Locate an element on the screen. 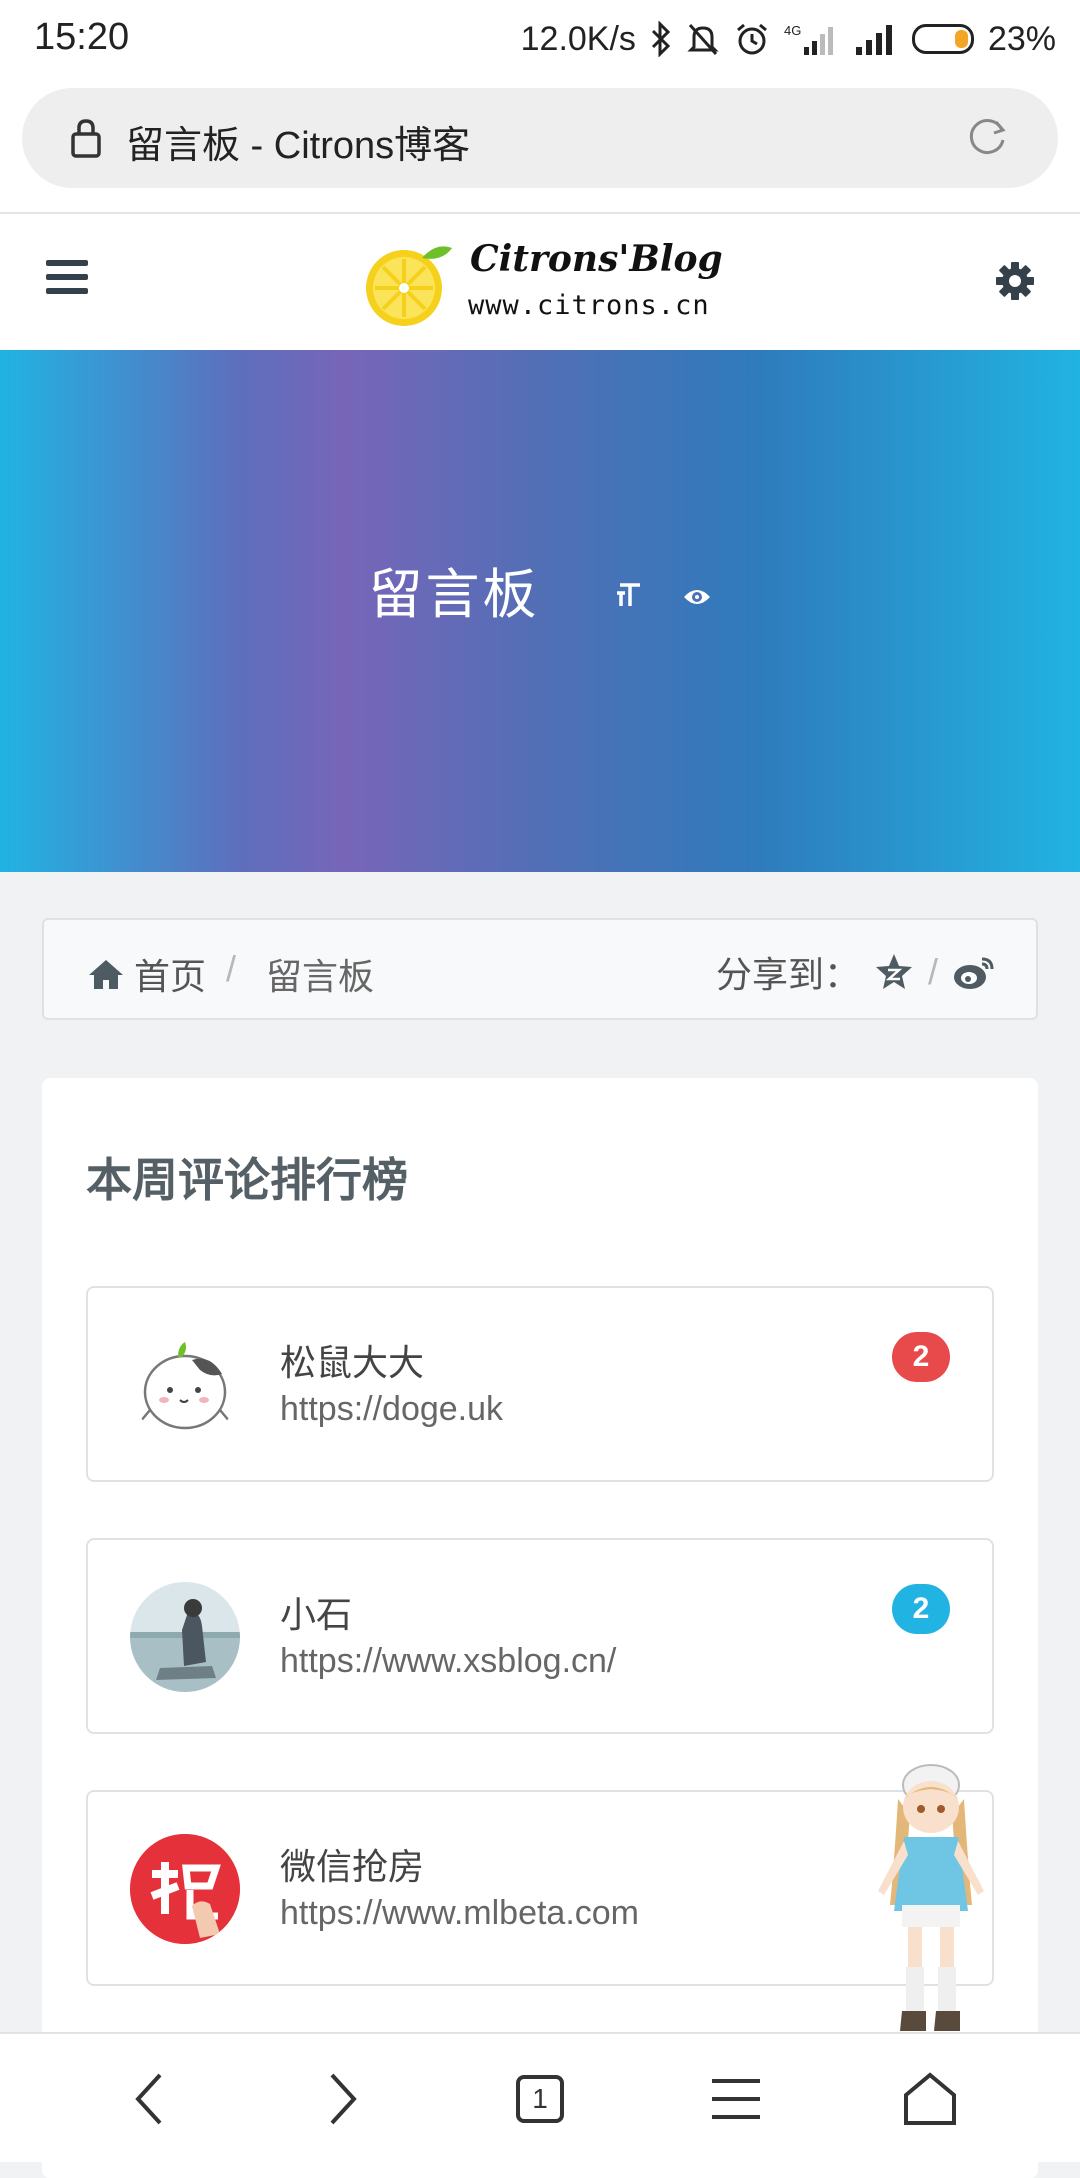 This screenshot has height=2178, width=1080. forward-button is located at coordinates (342, 2099).